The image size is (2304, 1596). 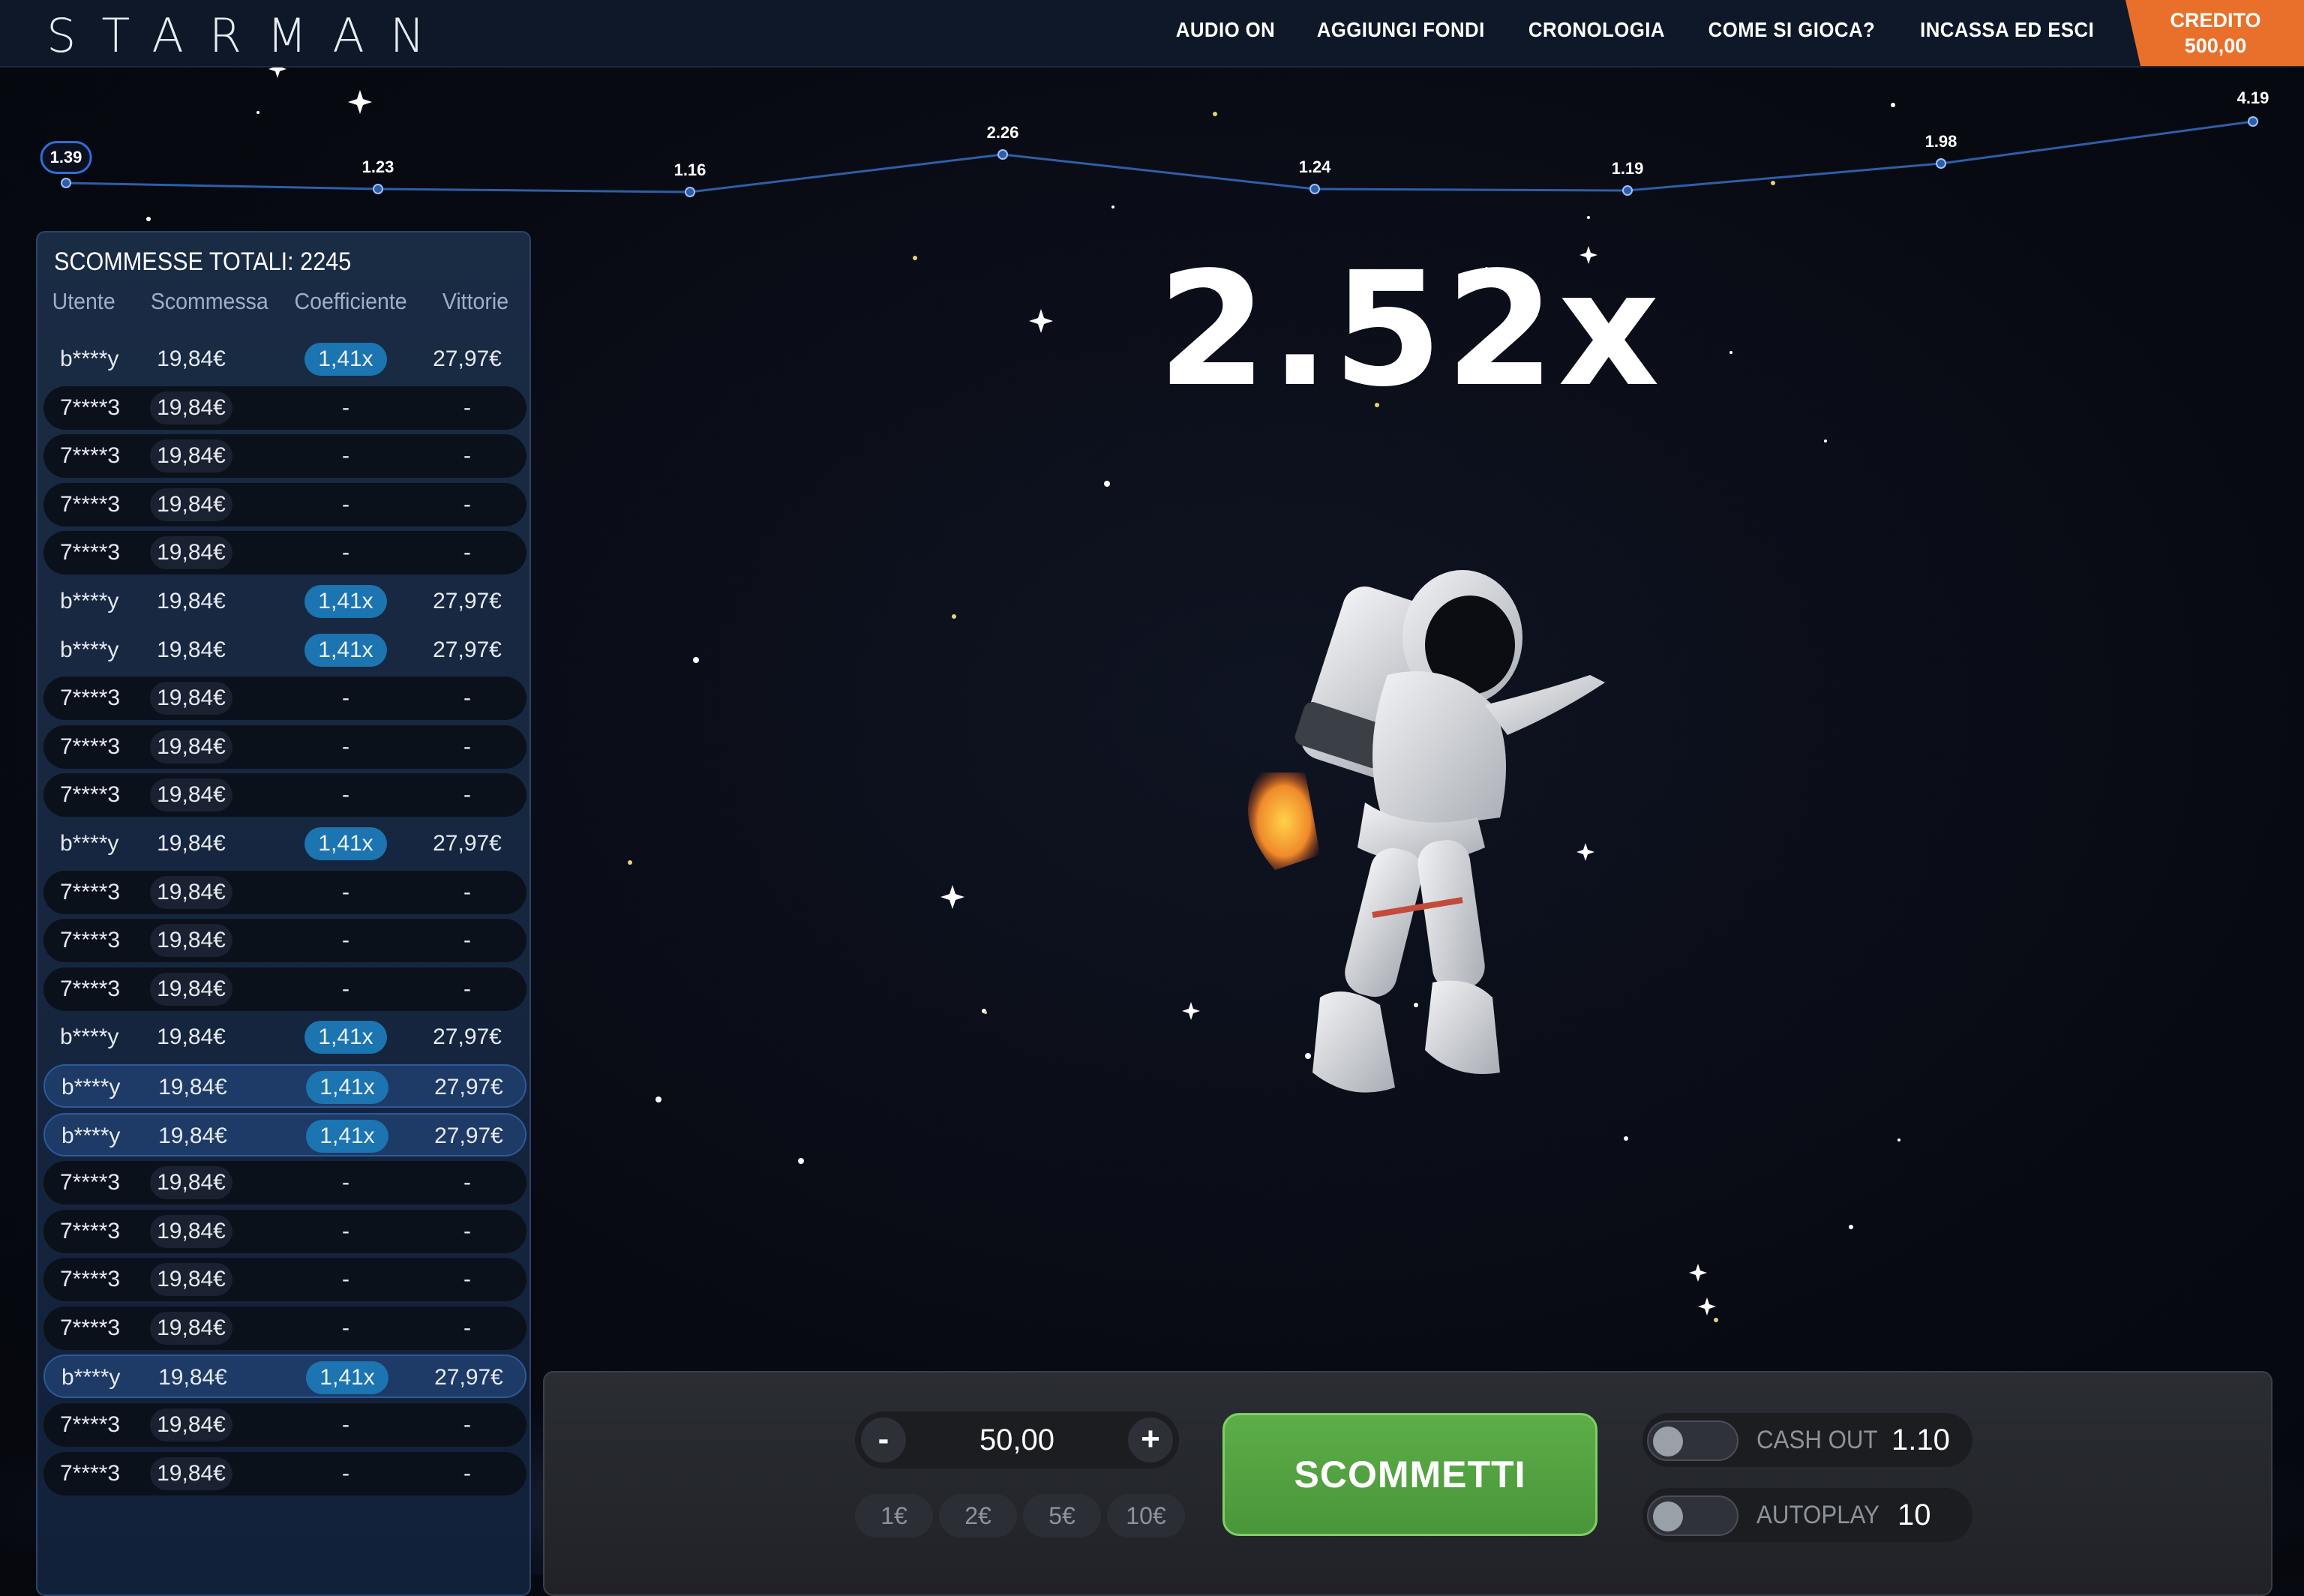 I want to click on quick-amount-button: 1€, so click(x=894, y=1516).